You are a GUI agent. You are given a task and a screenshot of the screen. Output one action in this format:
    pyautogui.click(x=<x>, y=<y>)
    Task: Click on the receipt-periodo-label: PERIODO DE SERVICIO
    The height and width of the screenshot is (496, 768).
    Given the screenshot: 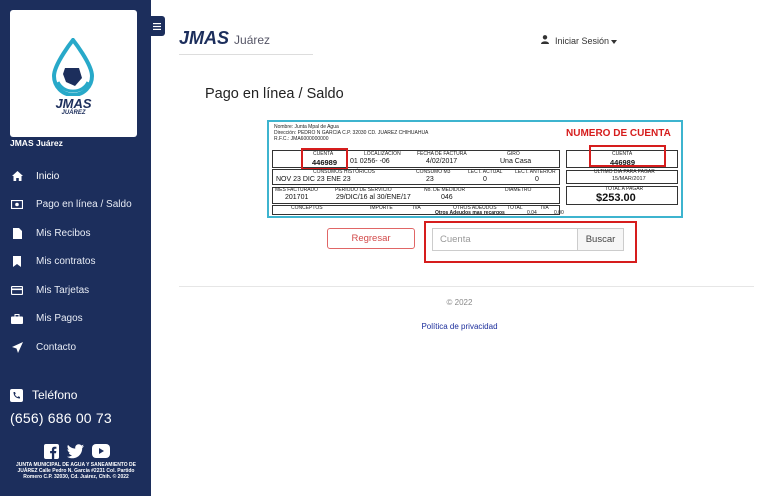 What is the action you would take?
    pyautogui.click(x=363, y=190)
    